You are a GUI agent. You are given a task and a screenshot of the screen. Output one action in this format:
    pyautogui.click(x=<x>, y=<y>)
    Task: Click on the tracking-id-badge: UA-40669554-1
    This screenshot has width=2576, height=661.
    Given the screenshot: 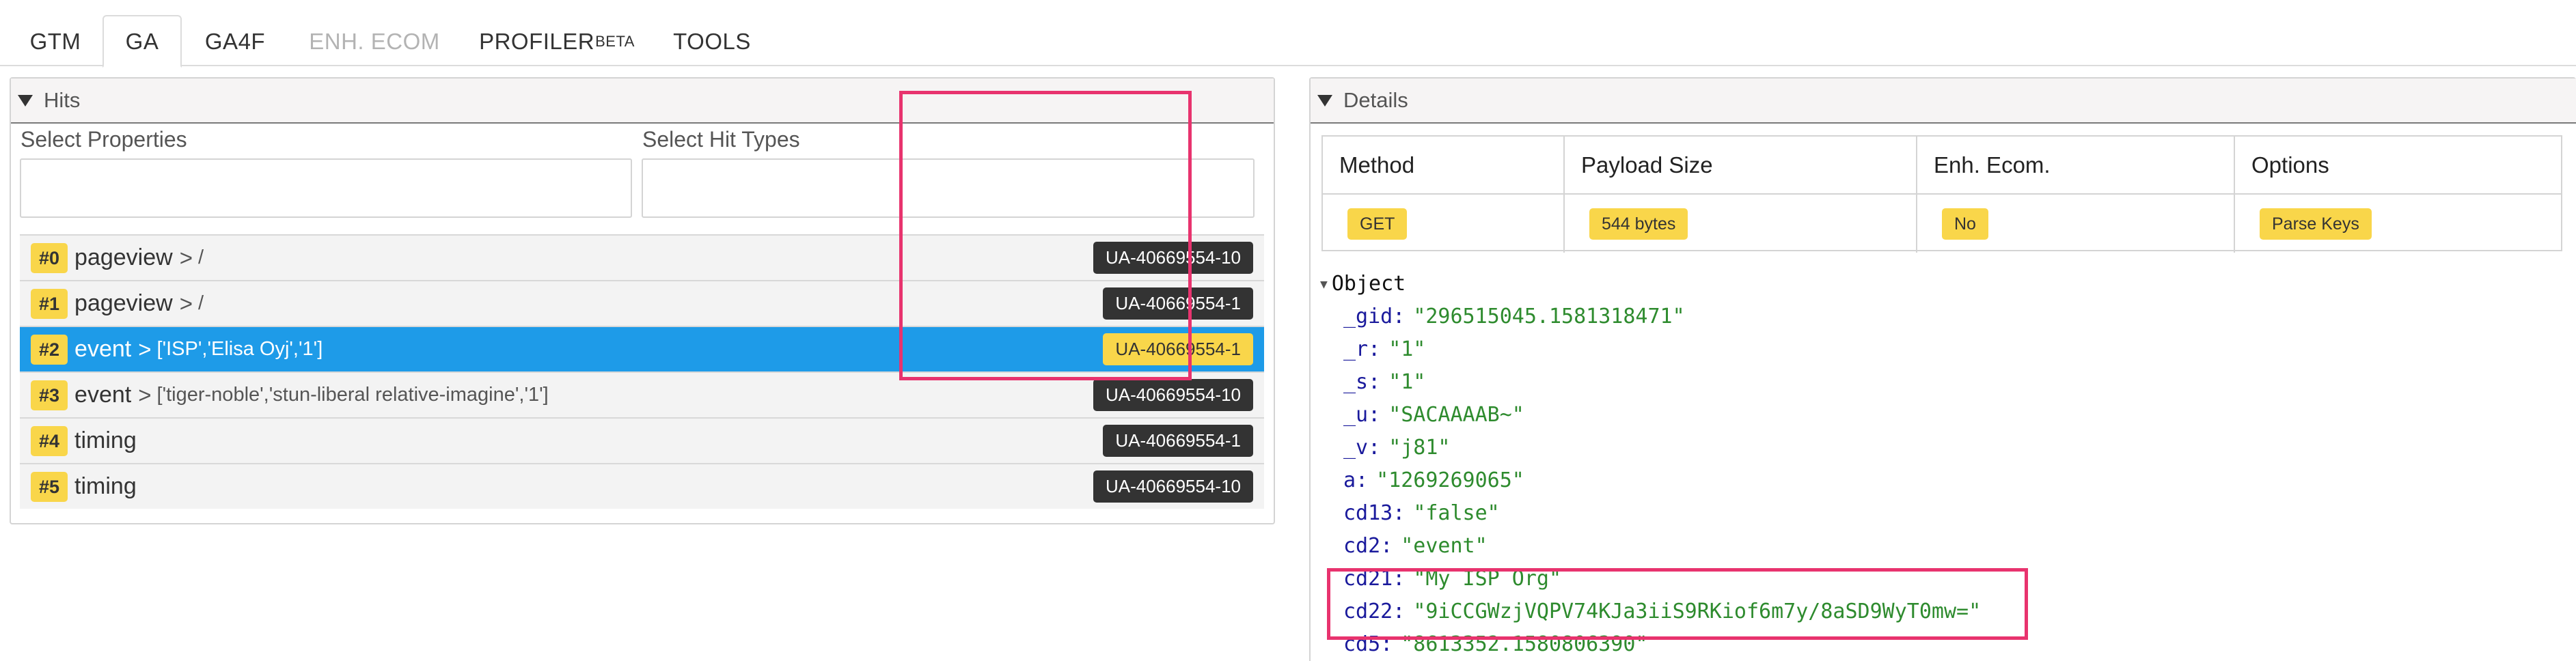 What is the action you would take?
    pyautogui.click(x=1178, y=441)
    